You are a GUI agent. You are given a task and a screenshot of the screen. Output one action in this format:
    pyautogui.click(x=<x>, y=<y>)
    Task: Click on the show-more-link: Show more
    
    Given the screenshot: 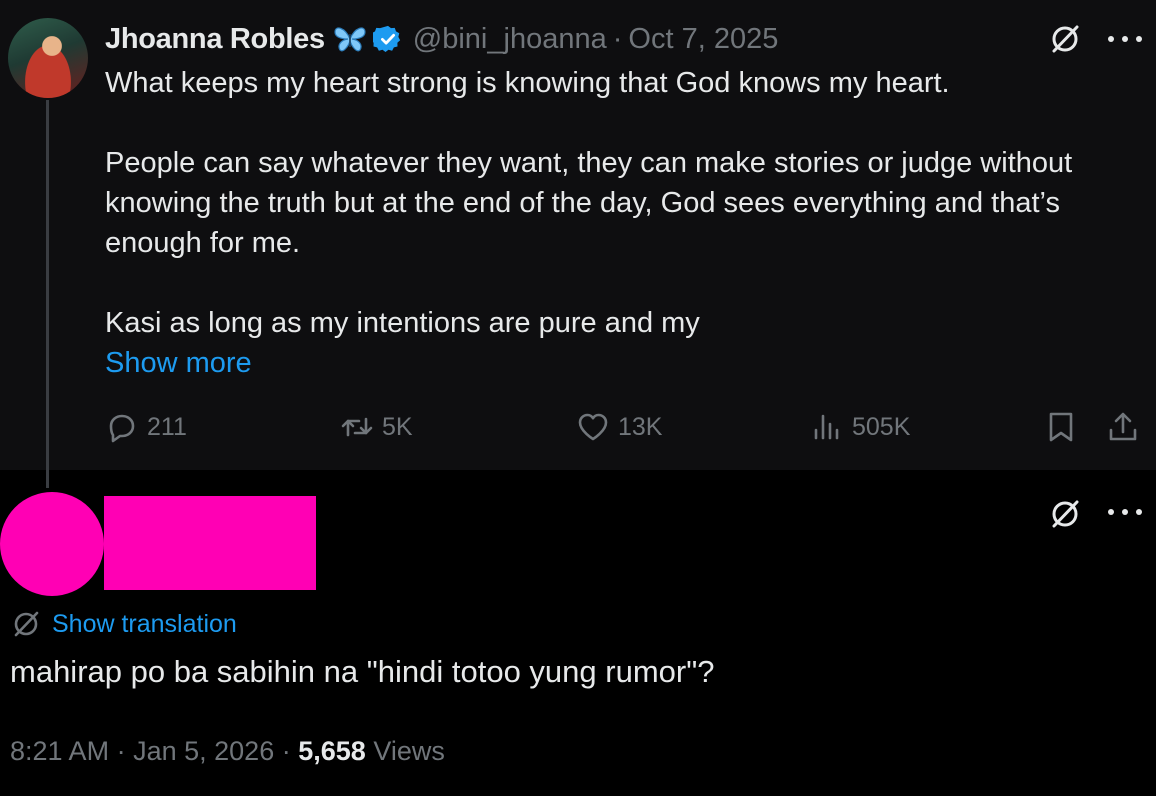 What is the action you would take?
    pyautogui.click(x=178, y=363)
    